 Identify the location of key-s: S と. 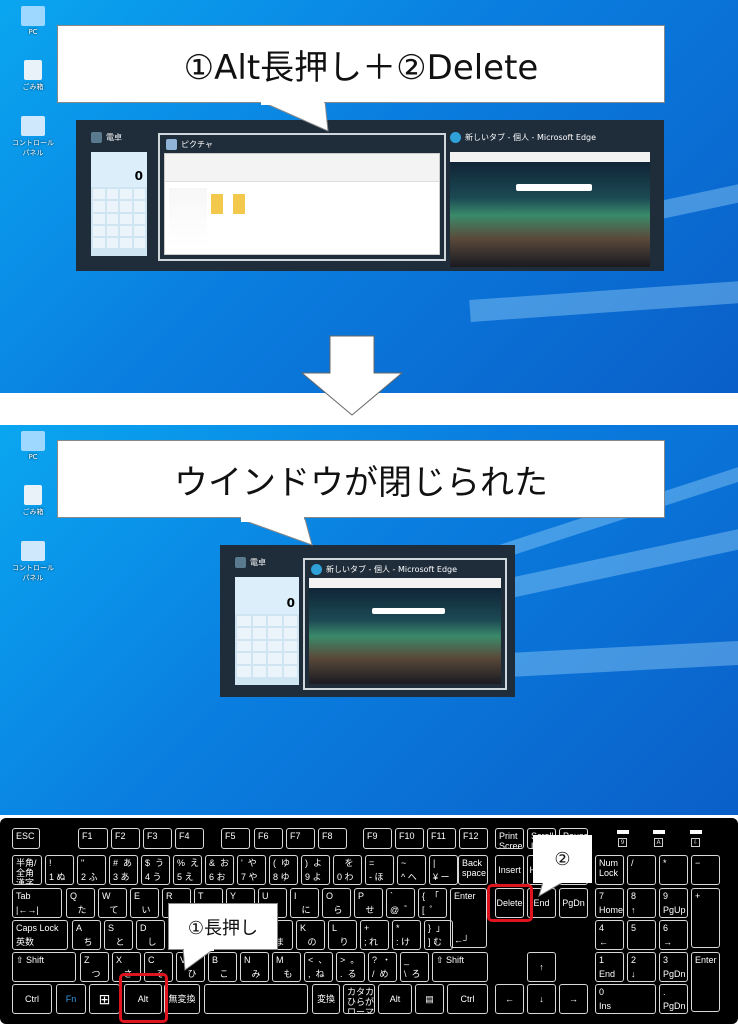
(118, 935).